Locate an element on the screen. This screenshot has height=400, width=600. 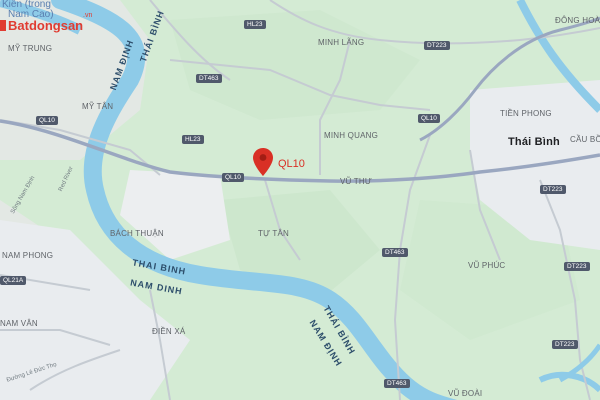
place-label-tu-tan: TỰ TÂN is located at coordinates (273, 233).